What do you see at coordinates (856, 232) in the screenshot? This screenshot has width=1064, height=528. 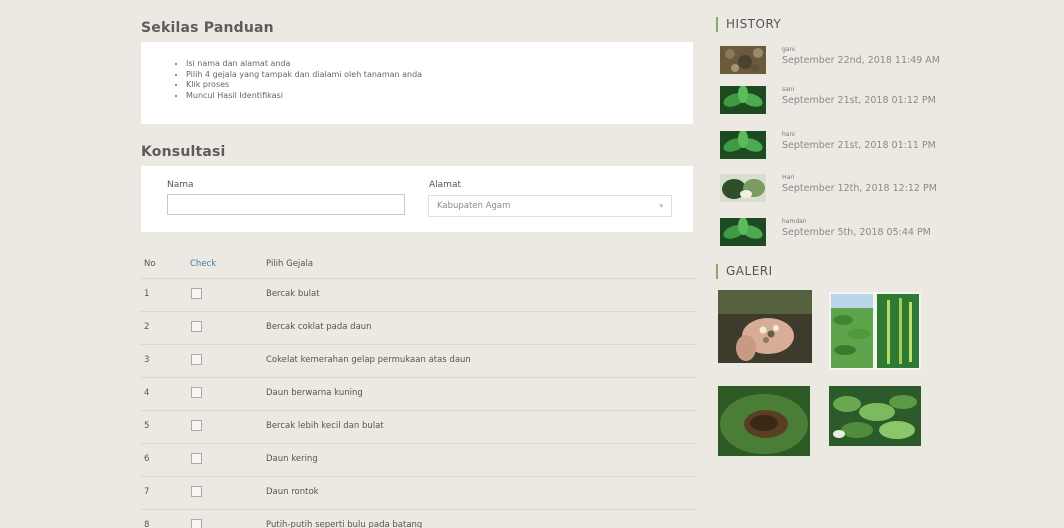 I see `history-date: September 5th, 2018 05:44 PM` at bounding box center [856, 232].